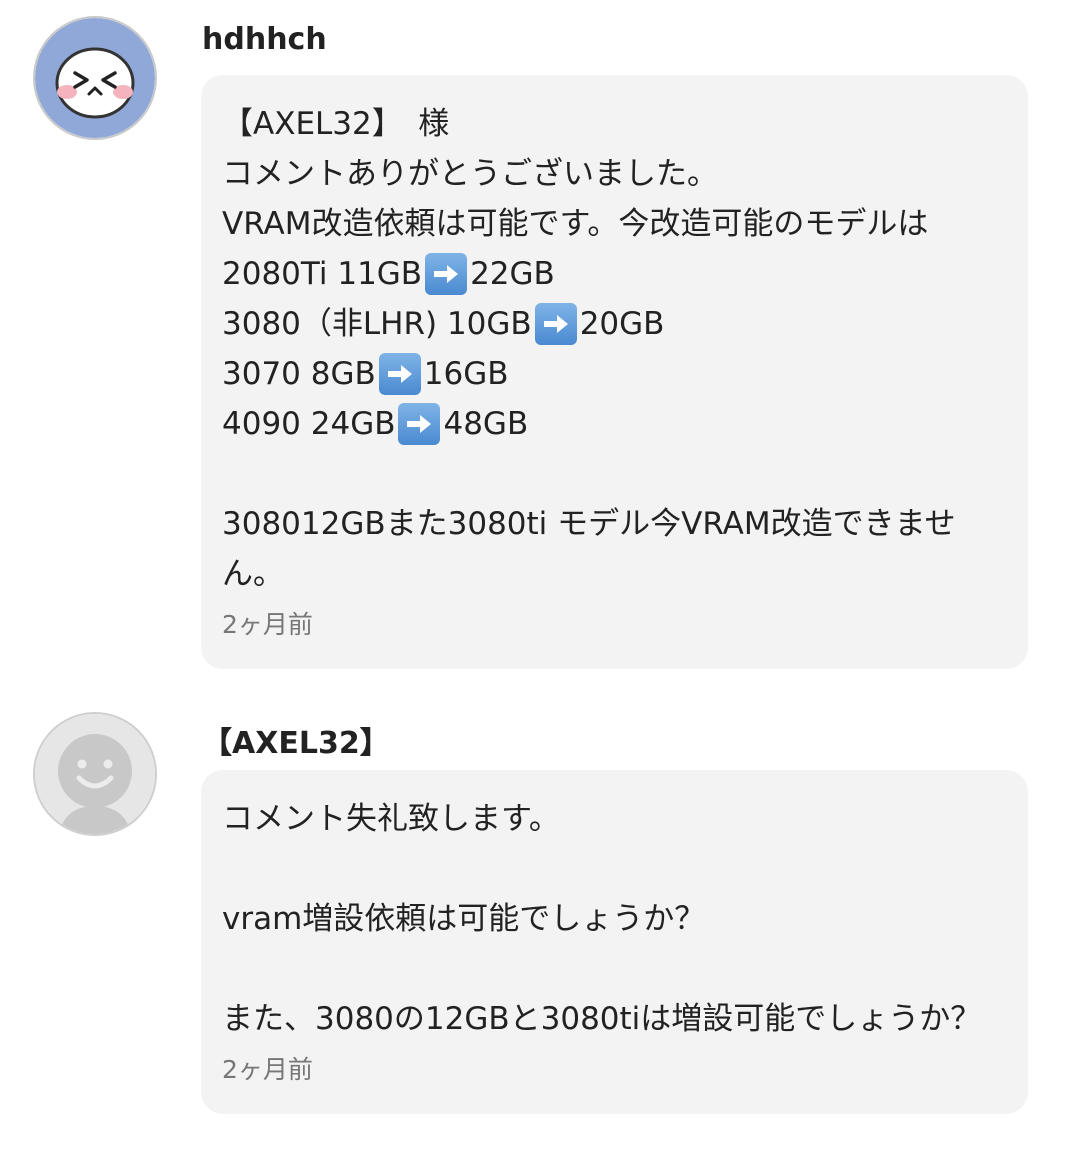 This screenshot has height=1149, width=1070. What do you see at coordinates (615, 424) in the screenshot?
I see `comment-line-upgrade: 4090 24GB 48GB` at bounding box center [615, 424].